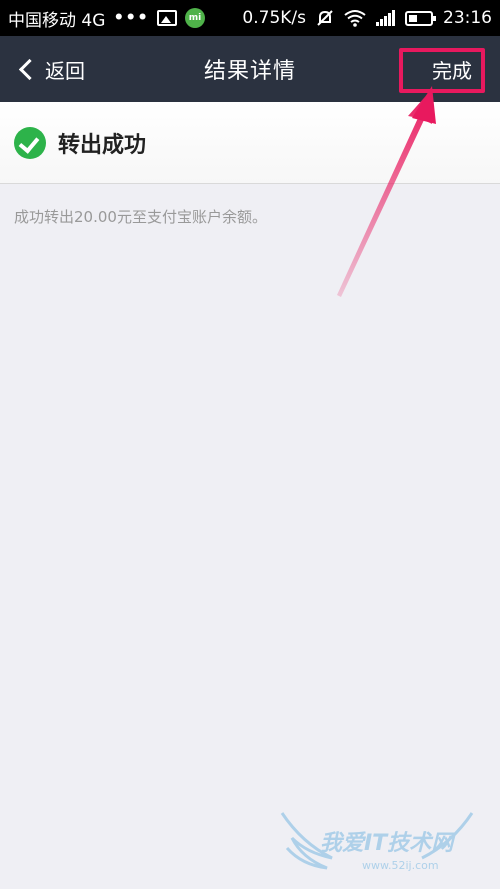 Image resolution: width=500 pixels, height=889 pixels. Describe the element at coordinates (167, 18) in the screenshot. I see `image-notification-icon` at that location.